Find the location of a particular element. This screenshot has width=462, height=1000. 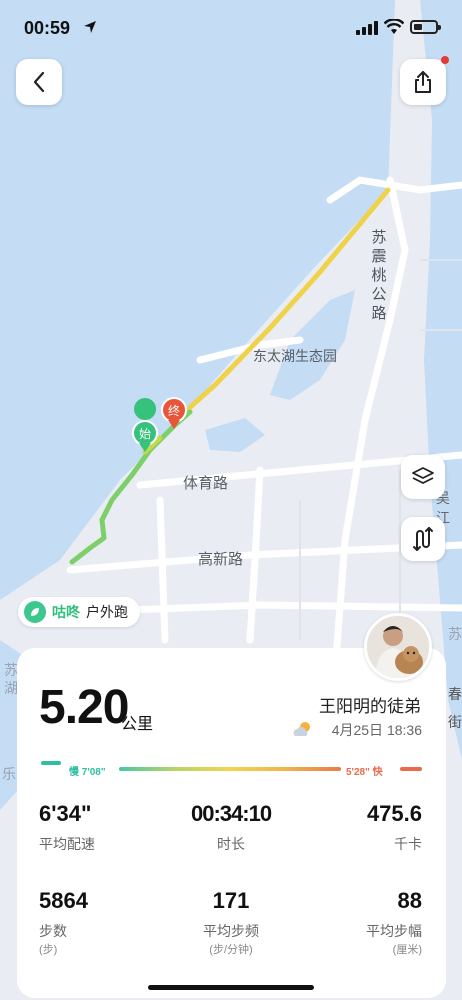

share-icon is located at coordinates (423, 82).